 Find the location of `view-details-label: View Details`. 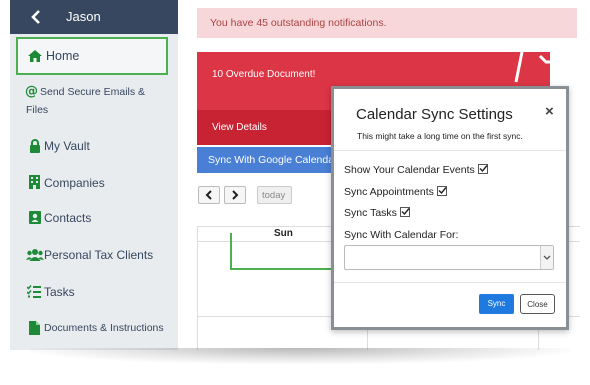

view-details-label: View Details is located at coordinates (239, 127).